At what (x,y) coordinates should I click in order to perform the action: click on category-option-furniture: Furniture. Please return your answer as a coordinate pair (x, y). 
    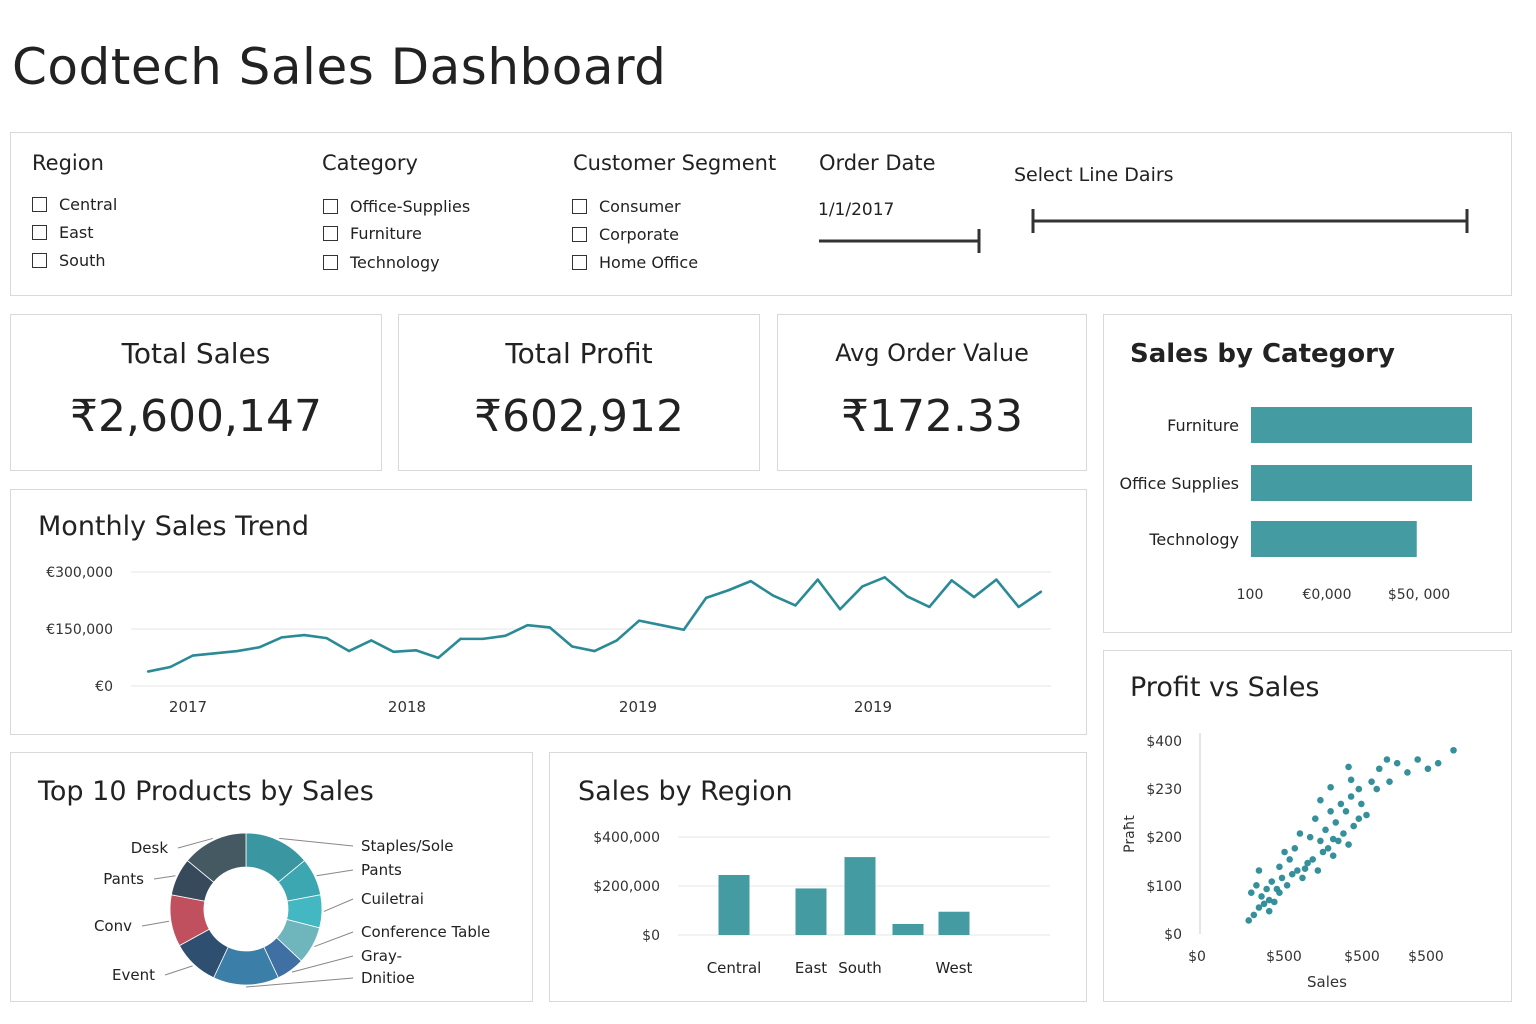
    Looking at the image, I should click on (372, 233).